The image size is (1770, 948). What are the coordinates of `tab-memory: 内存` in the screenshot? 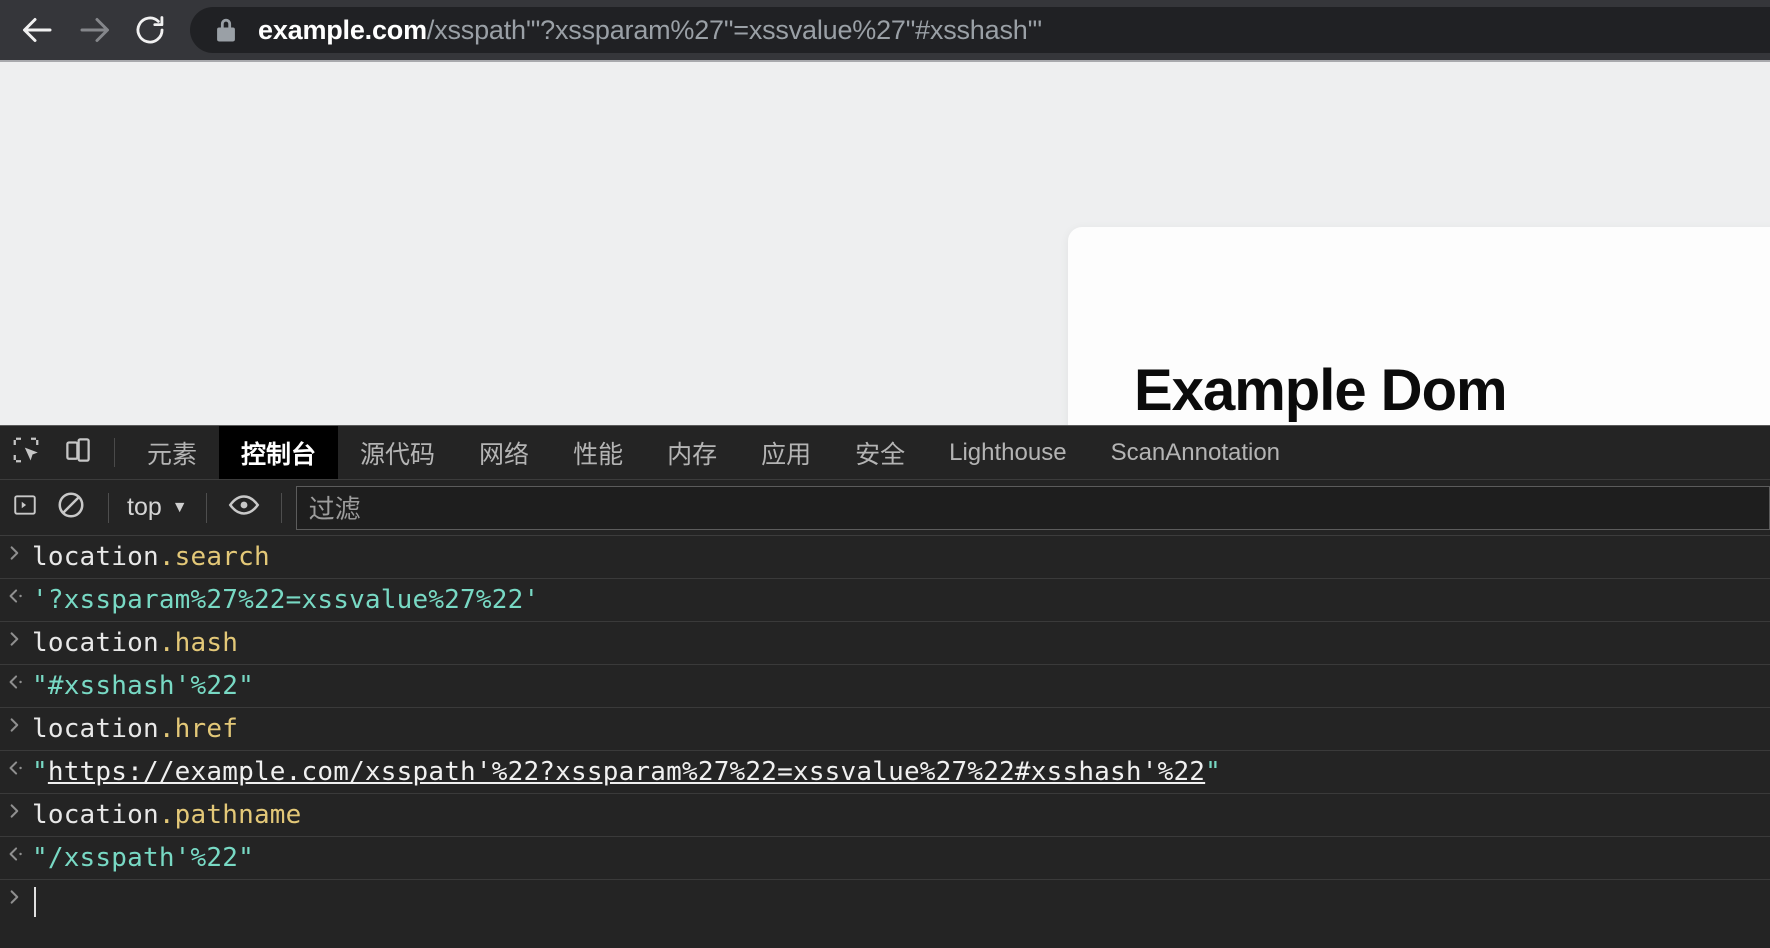 It's located at (692, 452).